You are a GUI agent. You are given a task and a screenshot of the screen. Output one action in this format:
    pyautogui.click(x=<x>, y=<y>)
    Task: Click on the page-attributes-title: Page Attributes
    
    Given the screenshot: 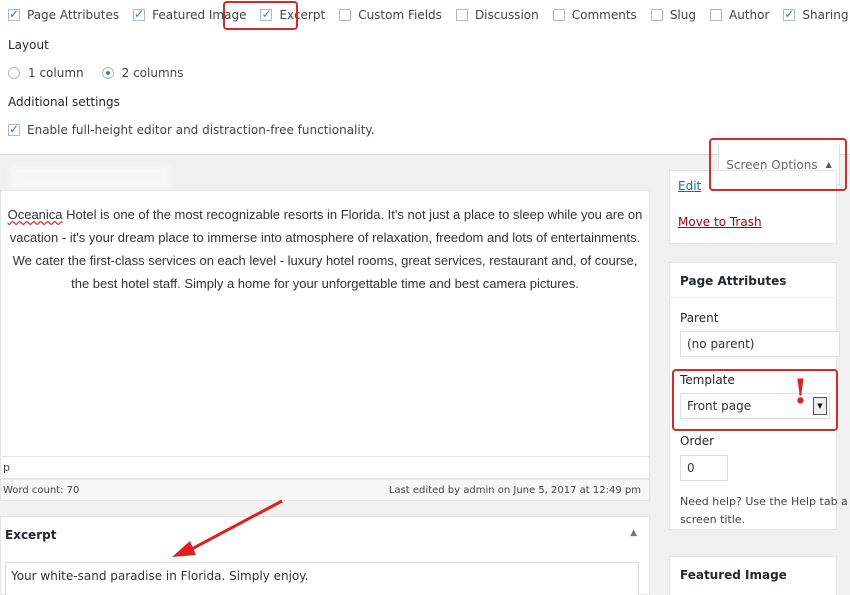 What is the action you would take?
    pyautogui.click(x=733, y=281)
    